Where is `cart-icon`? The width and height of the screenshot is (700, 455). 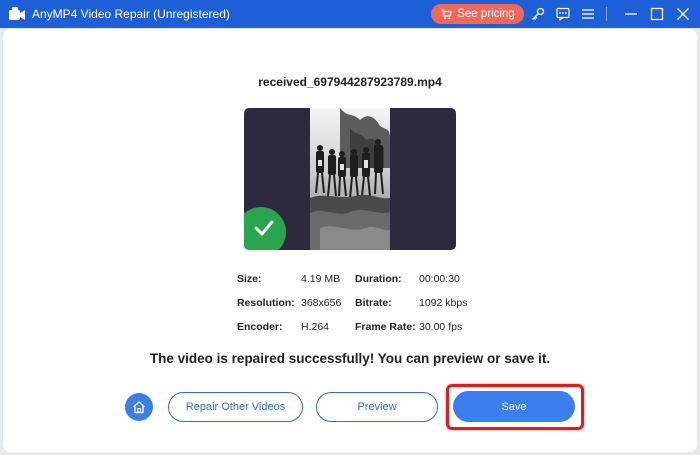 cart-icon is located at coordinates (446, 14).